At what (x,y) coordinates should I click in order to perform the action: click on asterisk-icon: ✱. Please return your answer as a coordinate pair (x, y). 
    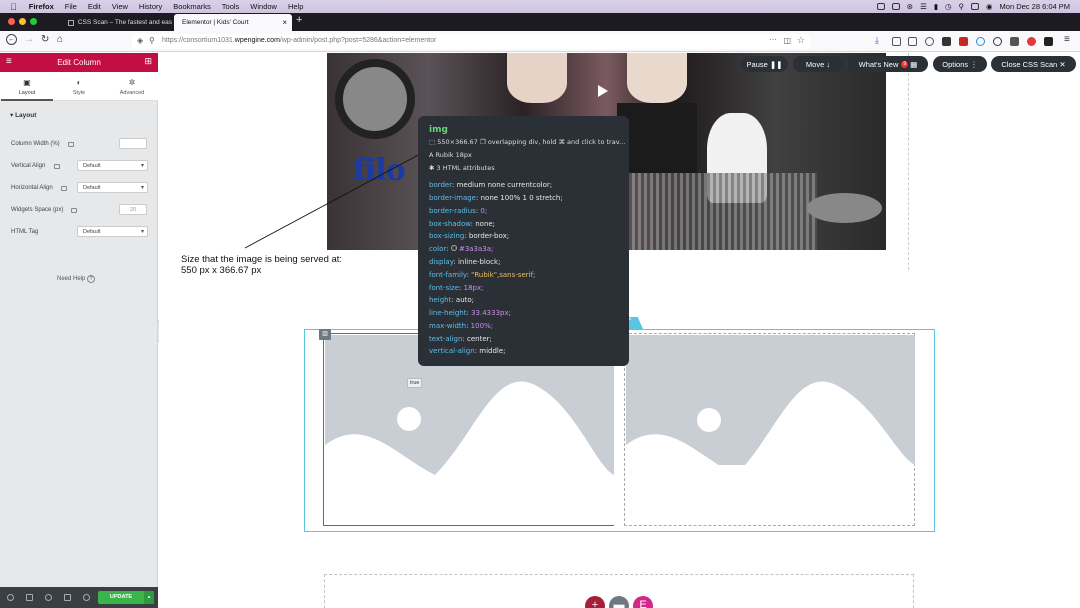
    Looking at the image, I should click on (433, 168).